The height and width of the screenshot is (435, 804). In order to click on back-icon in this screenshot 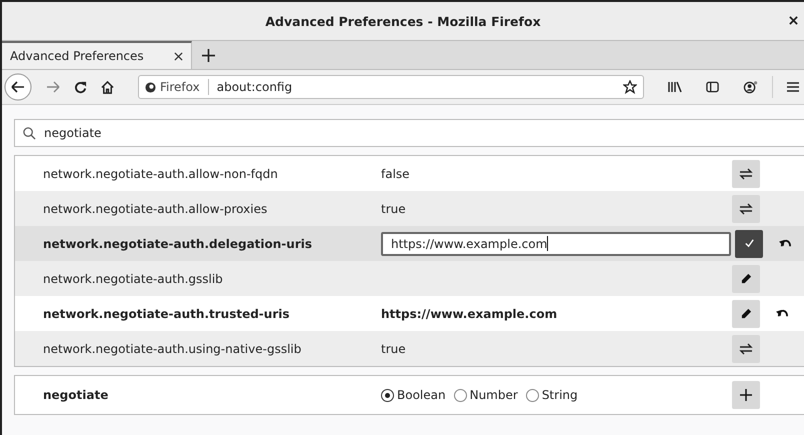, I will do `click(18, 87)`.